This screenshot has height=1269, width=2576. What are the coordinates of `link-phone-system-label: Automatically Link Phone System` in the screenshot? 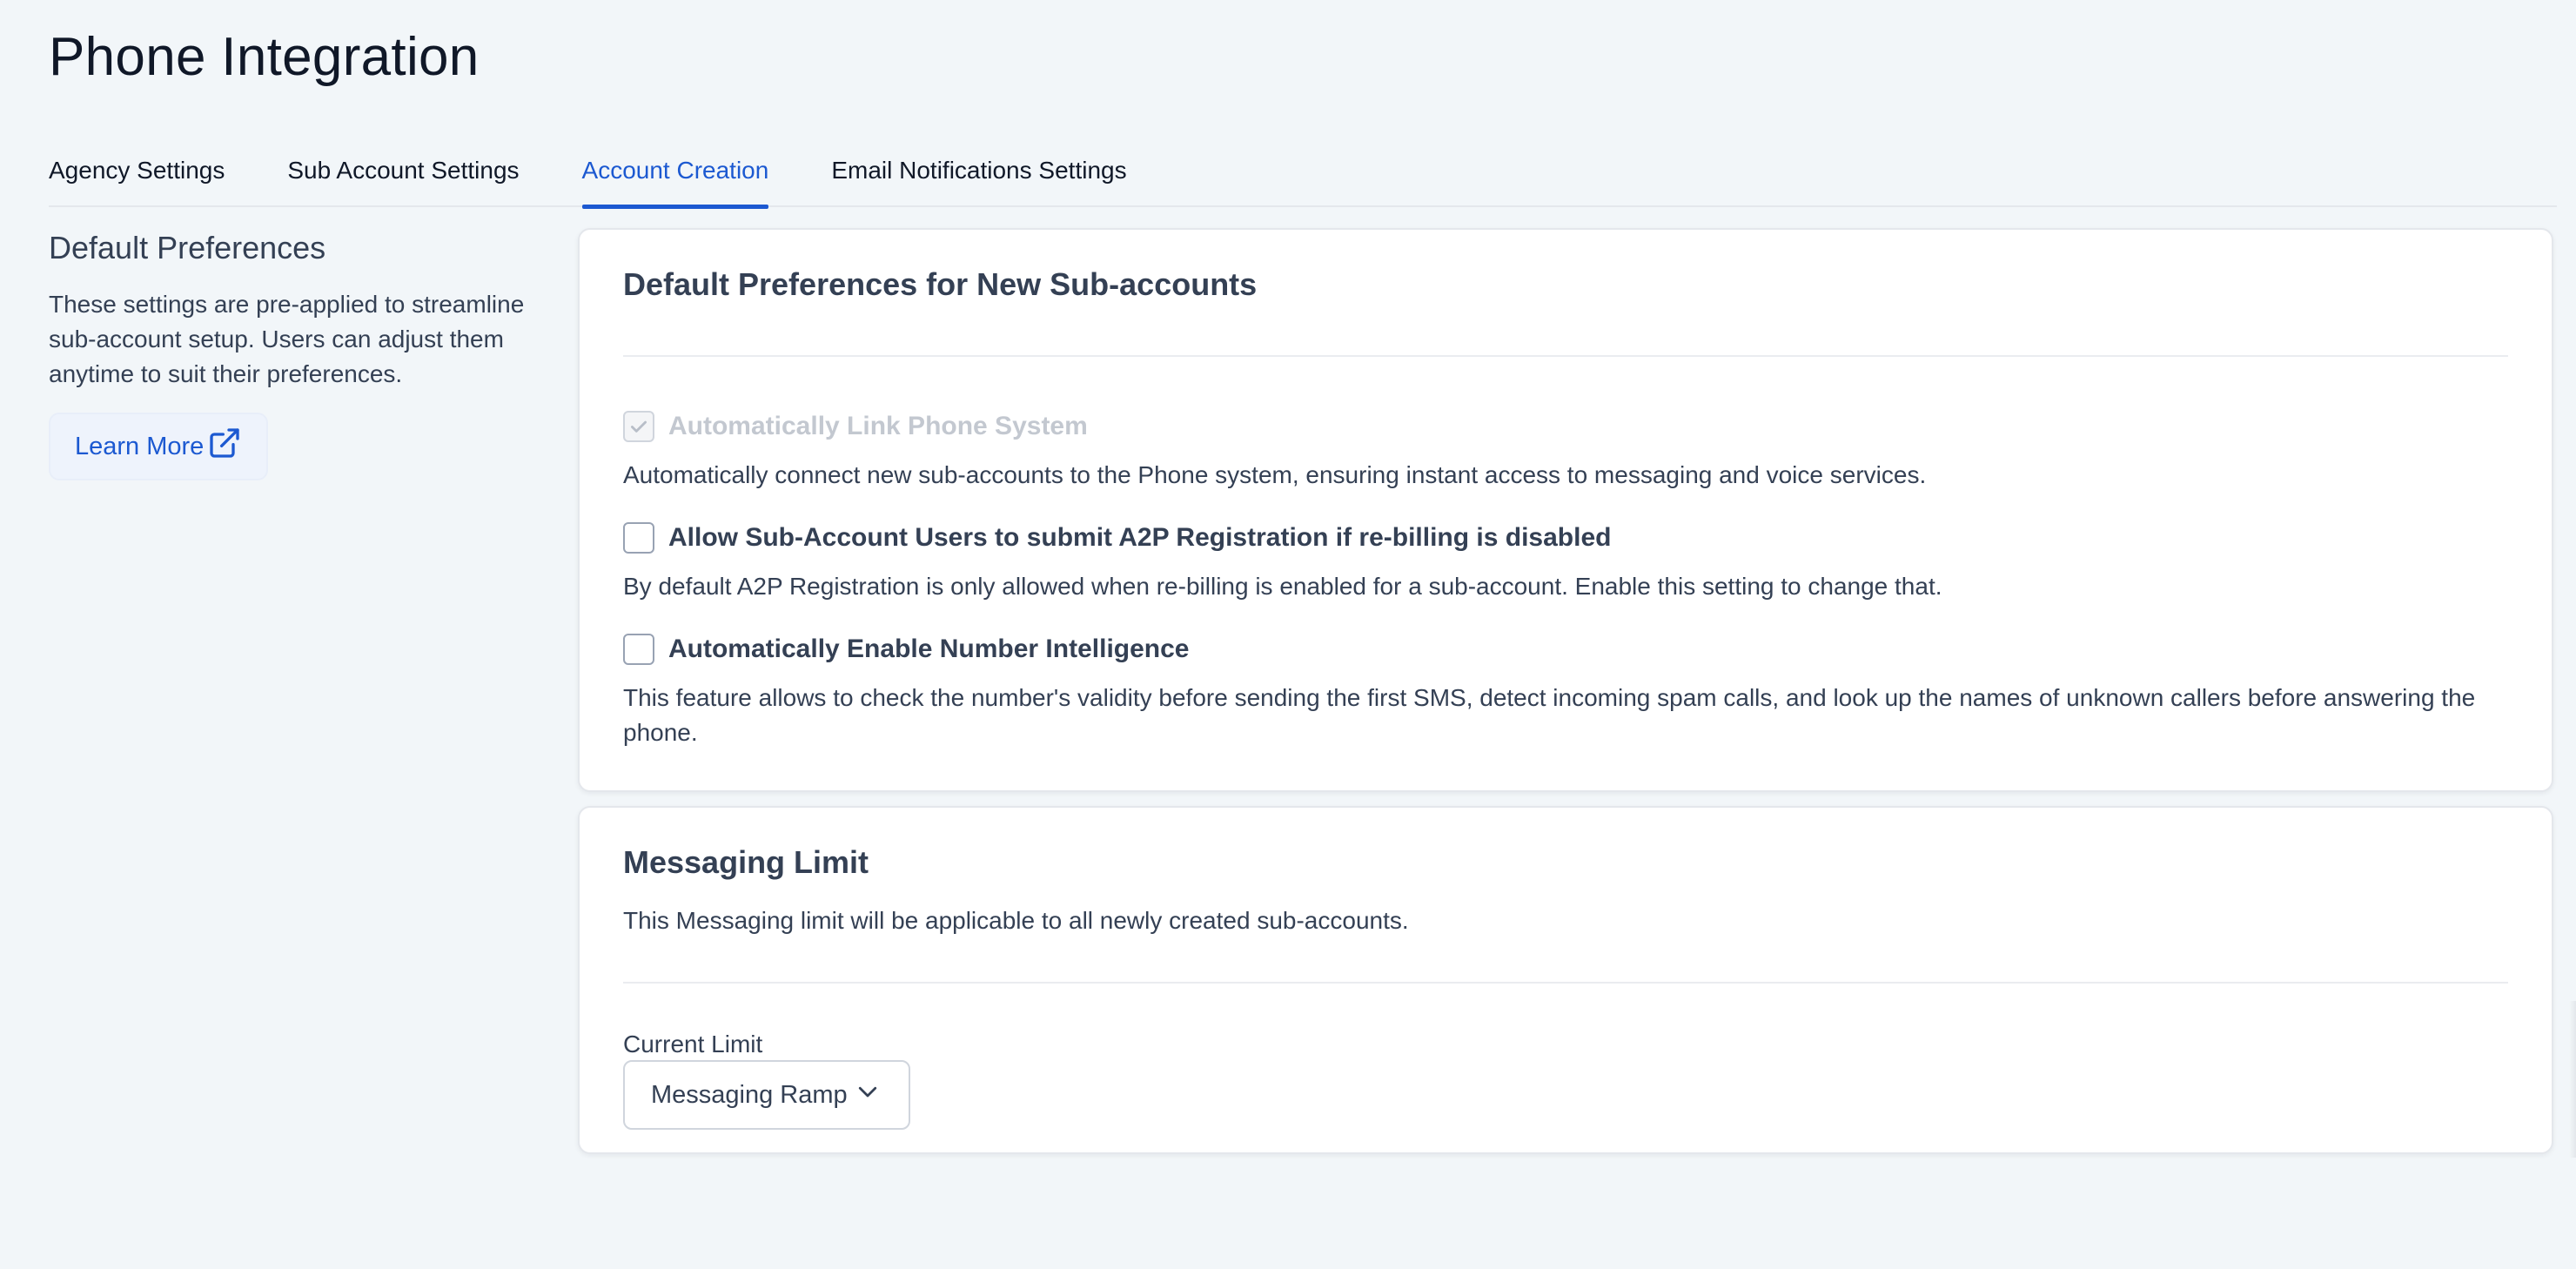 It's located at (878, 426).